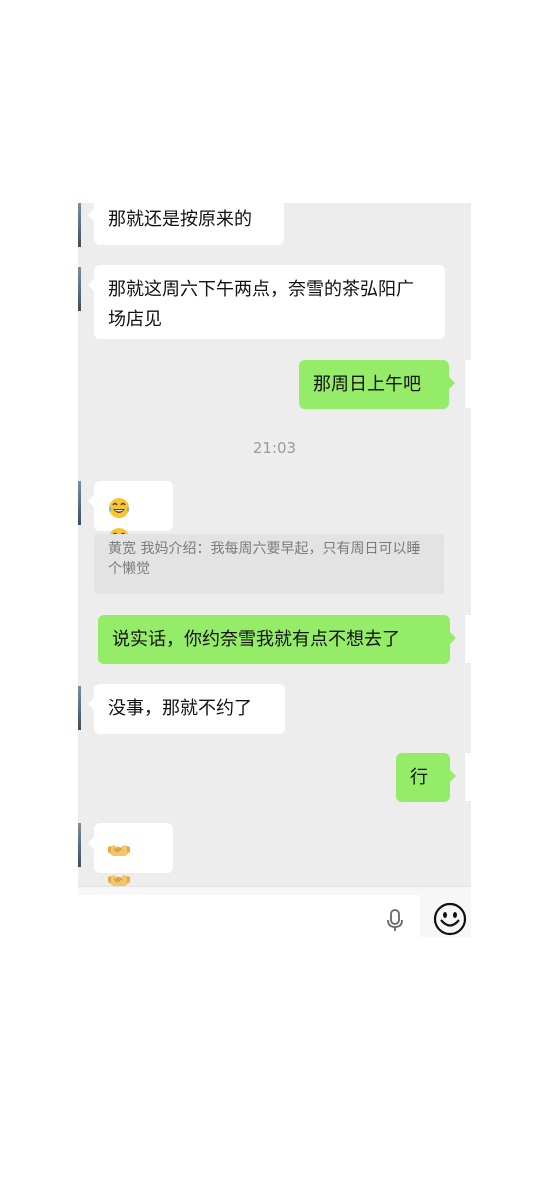 This screenshot has height=1200, width=555. What do you see at coordinates (120, 507) in the screenshot?
I see `tears-of-joy-emoji-icon` at bounding box center [120, 507].